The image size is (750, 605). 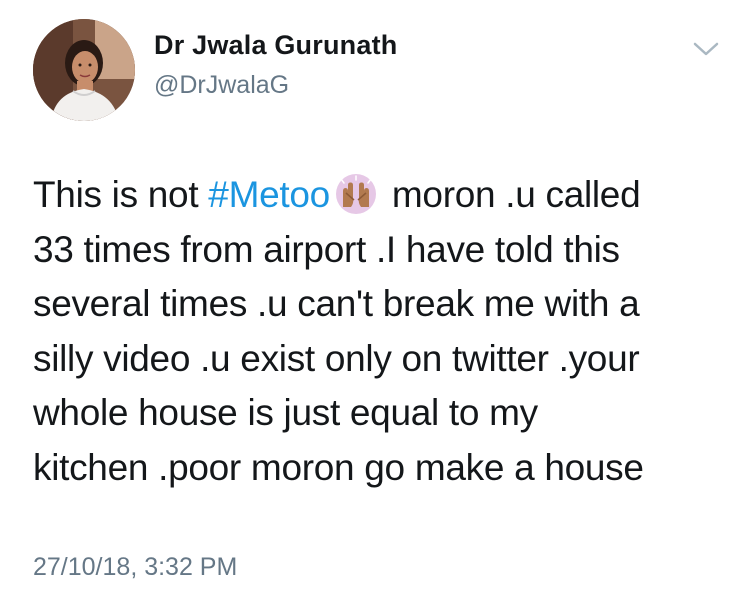 I want to click on tweet-text-segment: This is not, so click(x=121, y=194).